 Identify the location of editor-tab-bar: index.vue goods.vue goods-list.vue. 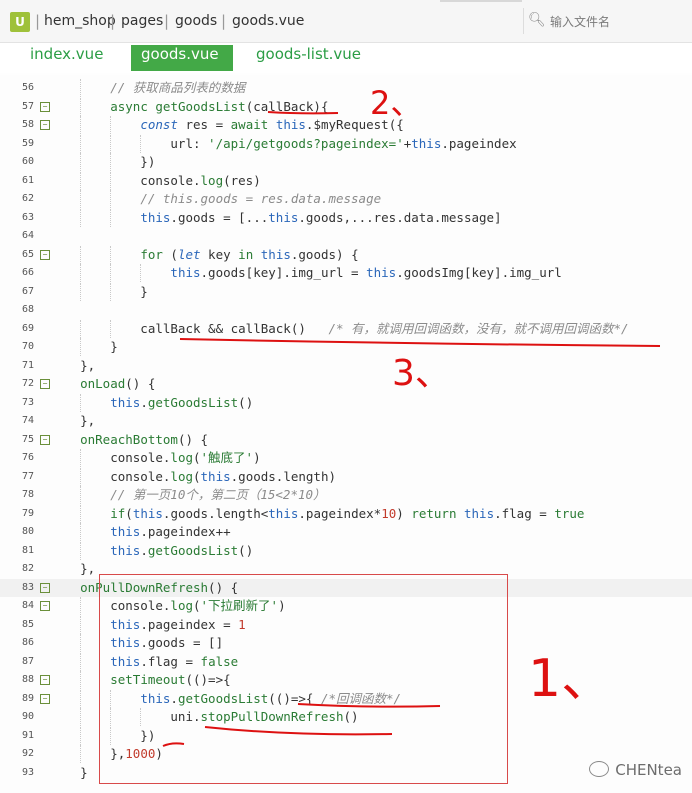
(346, 58).